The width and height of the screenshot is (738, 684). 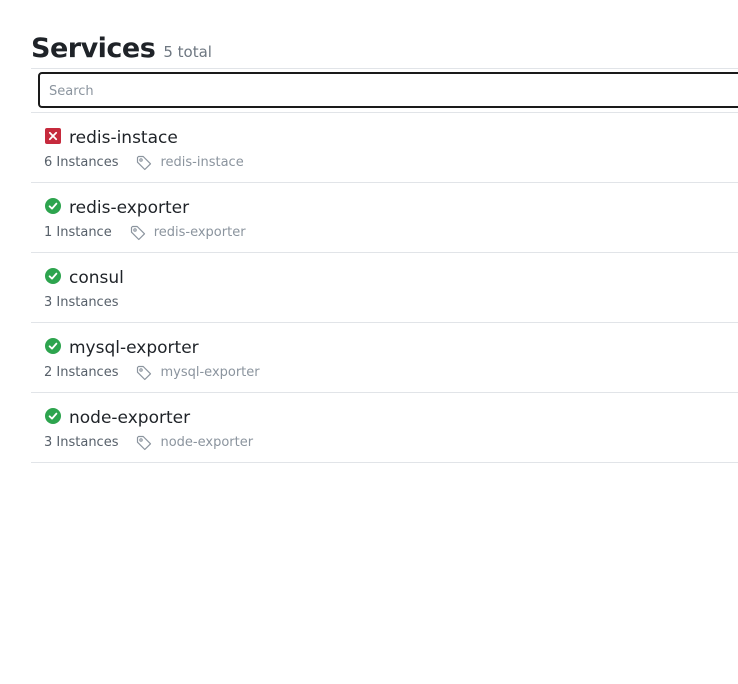 I want to click on service-row: redis-exporter 1 Instance redis-exporter, so click(x=384, y=218).